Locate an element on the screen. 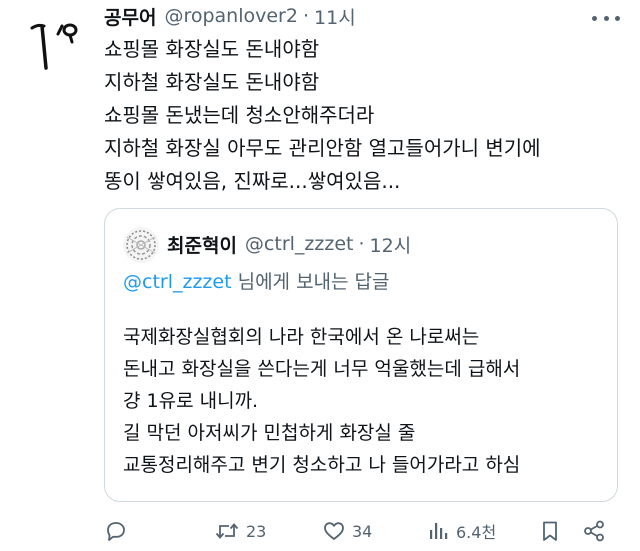 This screenshot has height=551, width=640. retweet-count: 23 is located at coordinates (256, 531).